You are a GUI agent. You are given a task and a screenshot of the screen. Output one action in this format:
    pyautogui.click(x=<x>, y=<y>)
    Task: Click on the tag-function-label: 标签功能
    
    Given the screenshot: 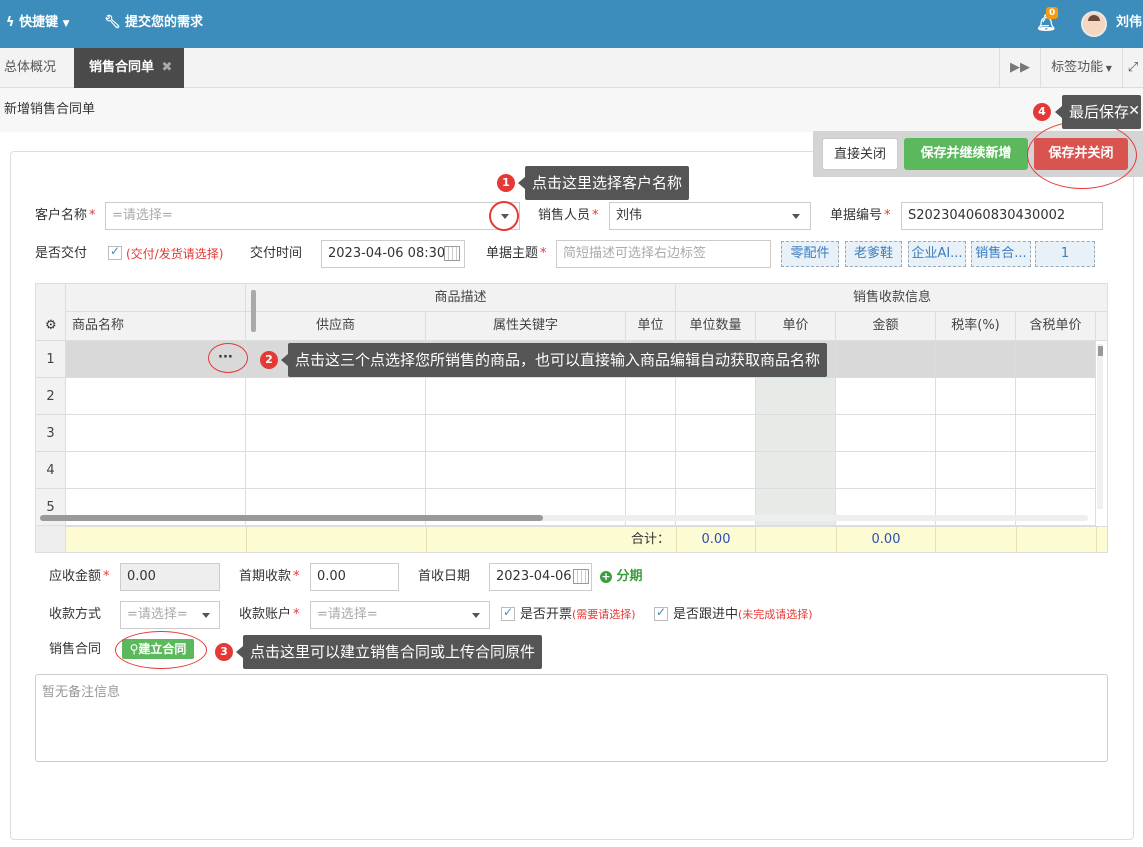 What is the action you would take?
    pyautogui.click(x=1077, y=67)
    